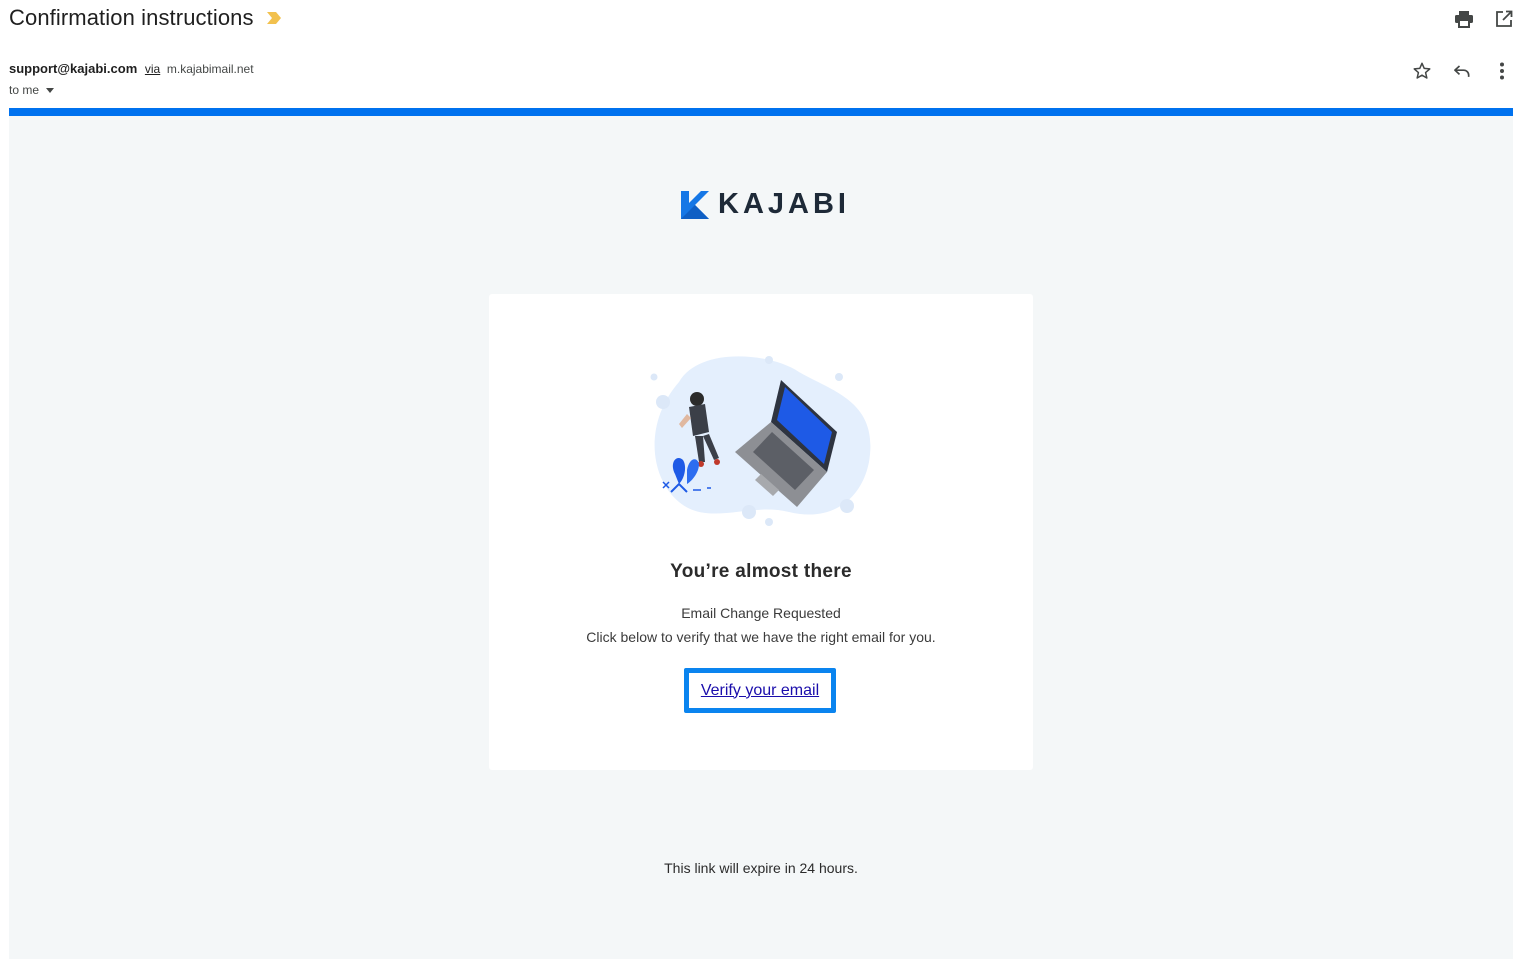  Describe the element at coordinates (761, 613) in the screenshot. I see `request-title: Email Change Requested` at that location.